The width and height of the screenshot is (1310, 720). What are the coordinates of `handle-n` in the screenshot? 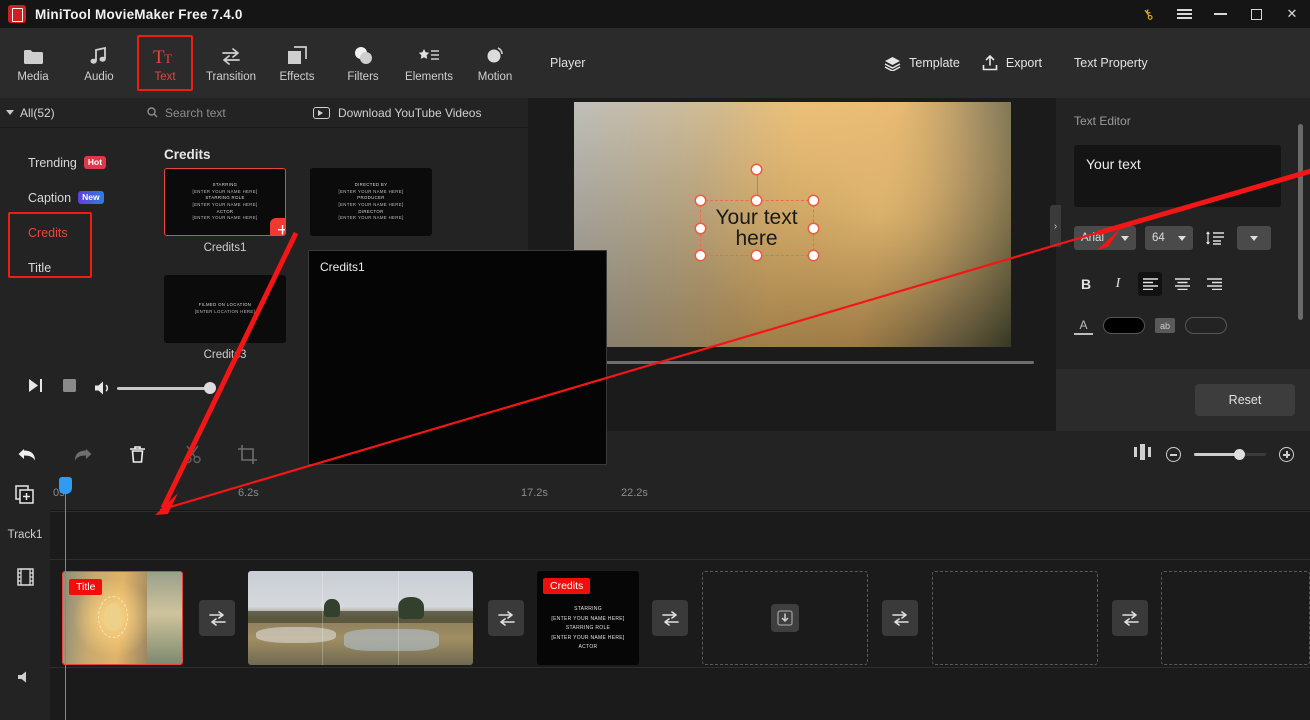 It's located at (756, 200).